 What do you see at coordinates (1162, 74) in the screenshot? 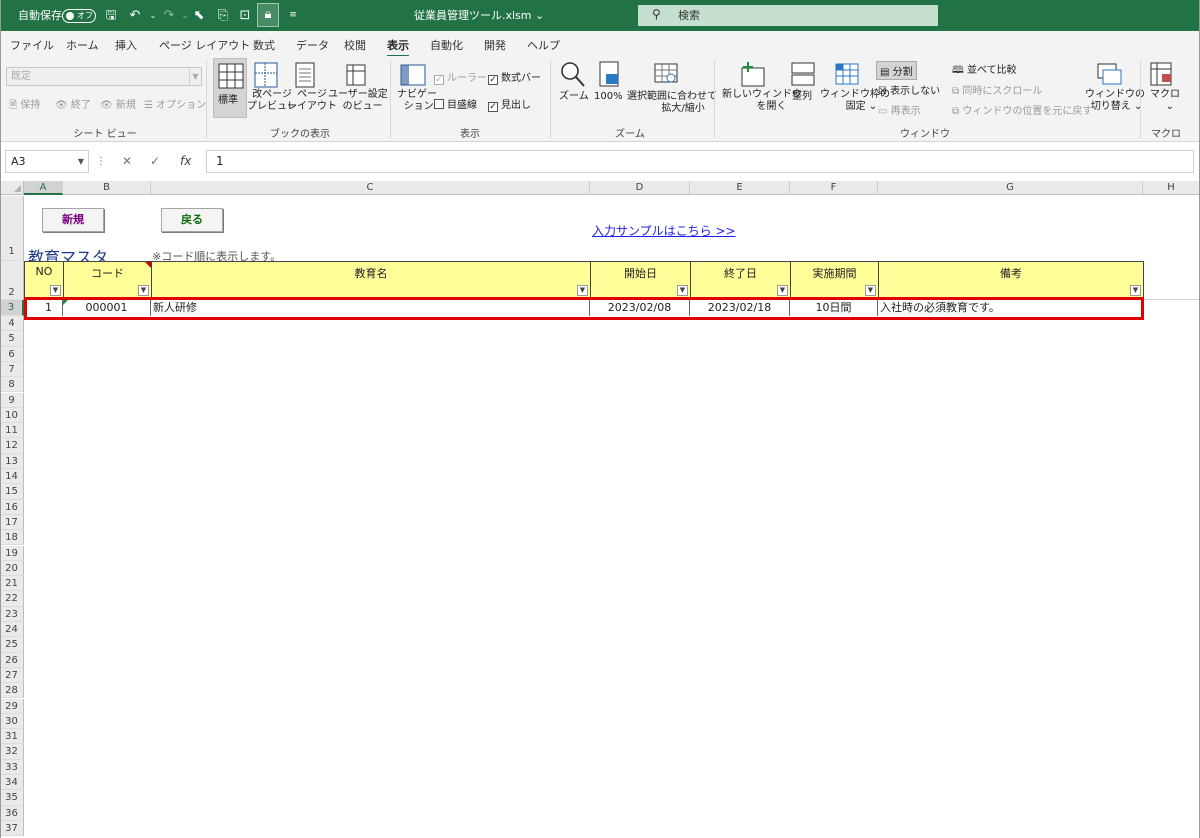
I see `macro-icon` at bounding box center [1162, 74].